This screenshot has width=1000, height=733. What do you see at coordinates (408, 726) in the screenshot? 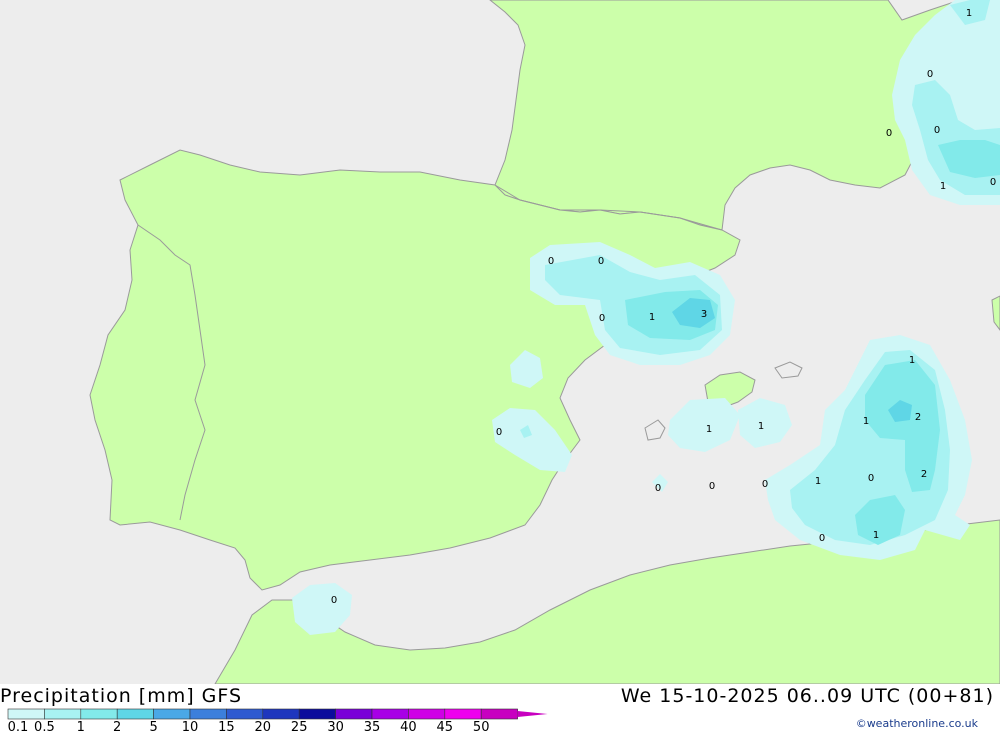
I see `legend-tick-label: 40` at bounding box center [408, 726].